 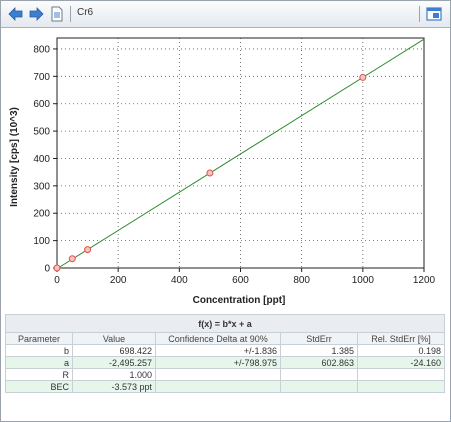 What do you see at coordinates (319, 350) in the screenshot?
I see `table-cell: 1.385` at bounding box center [319, 350].